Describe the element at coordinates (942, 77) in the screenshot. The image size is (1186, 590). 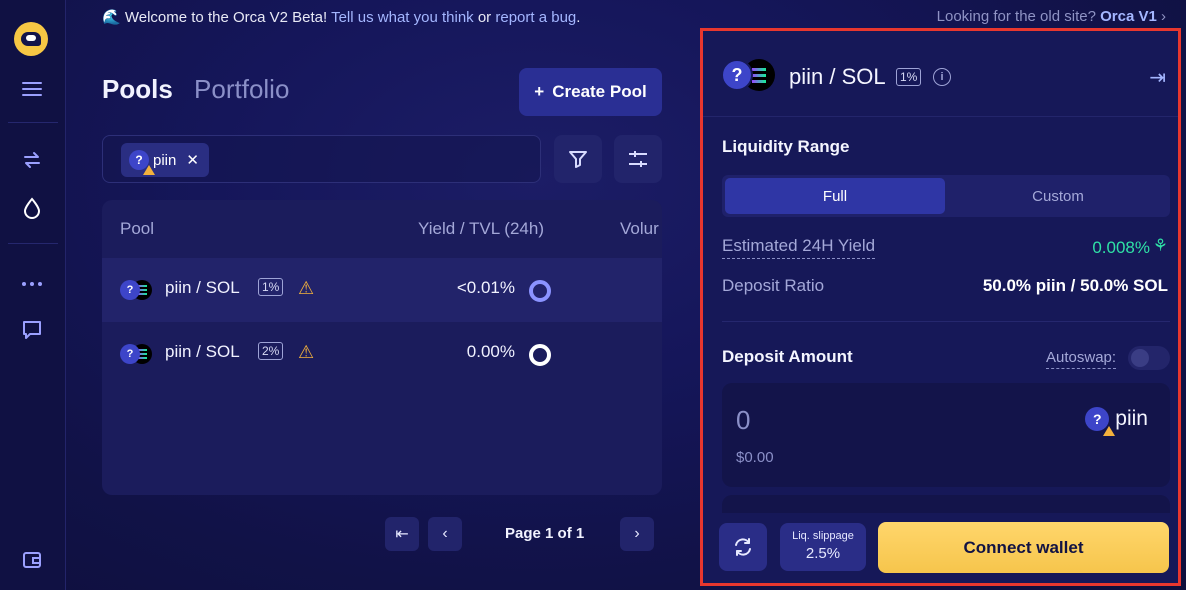
I see `info-icon: i` at that location.